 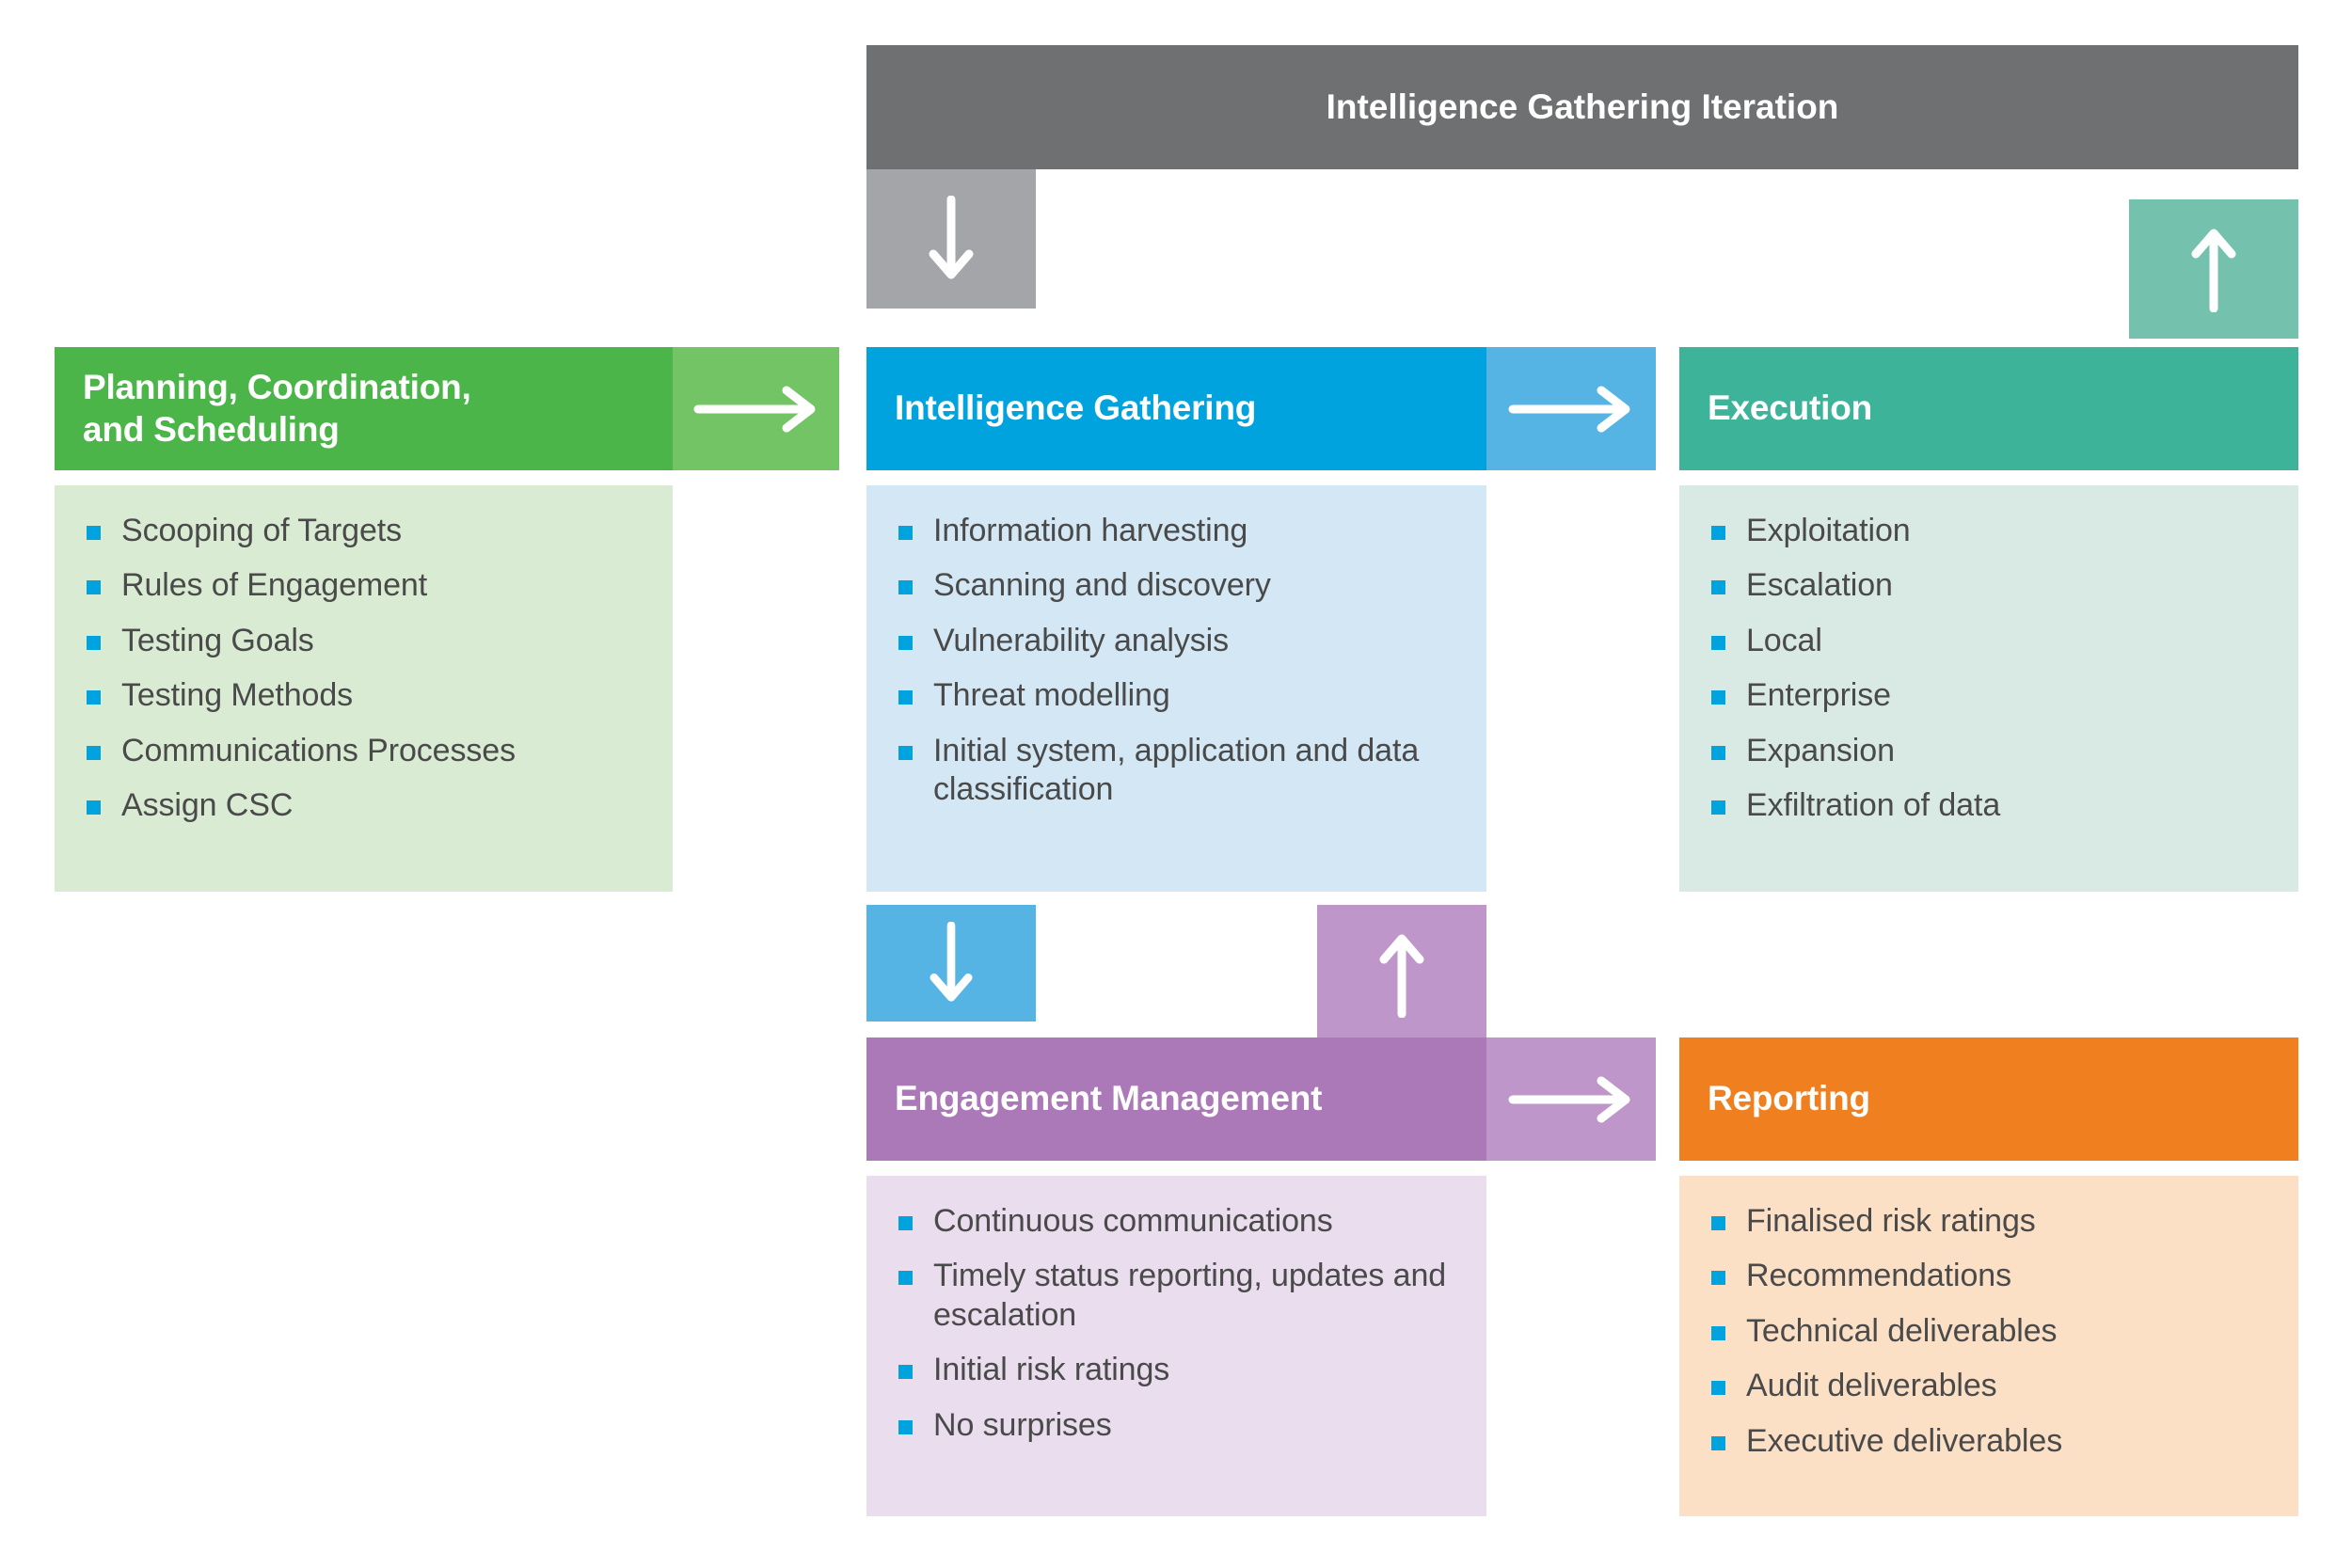 What do you see at coordinates (217, 640) in the screenshot?
I see `list-item-label: Testing Goals` at bounding box center [217, 640].